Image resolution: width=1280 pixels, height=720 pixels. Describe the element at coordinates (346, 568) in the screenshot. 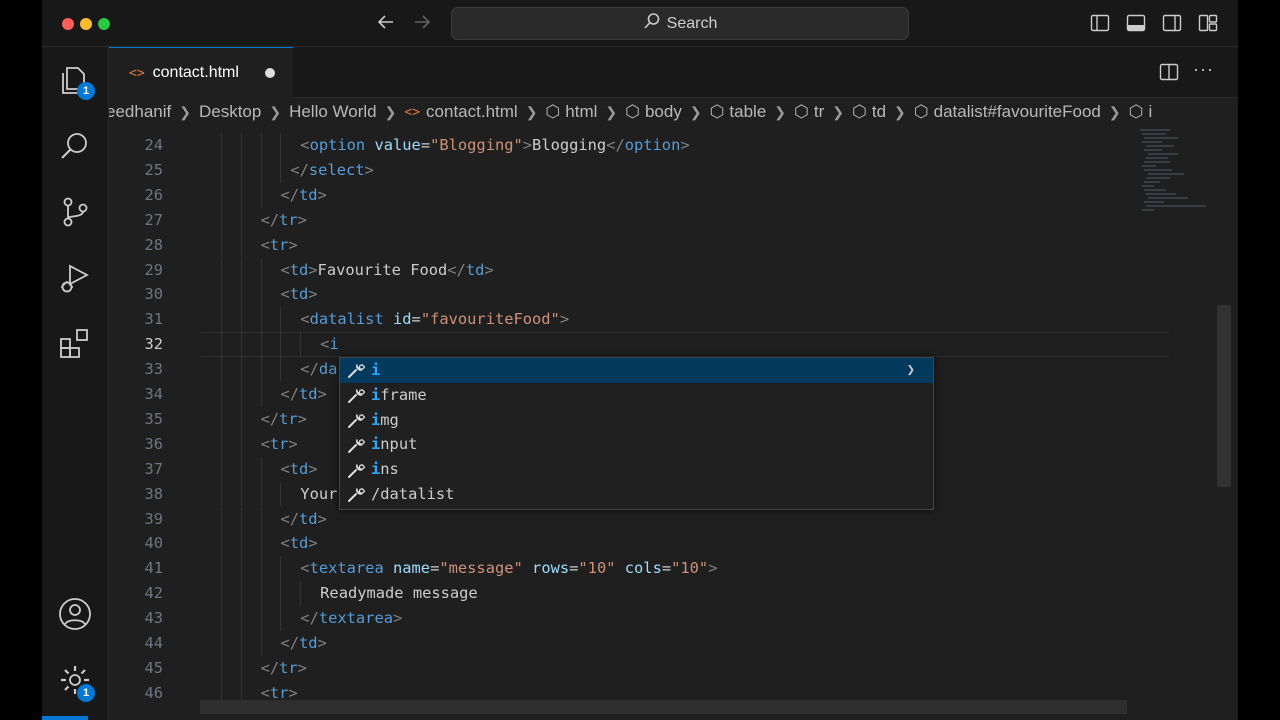

I see `code-token: textarea` at that location.